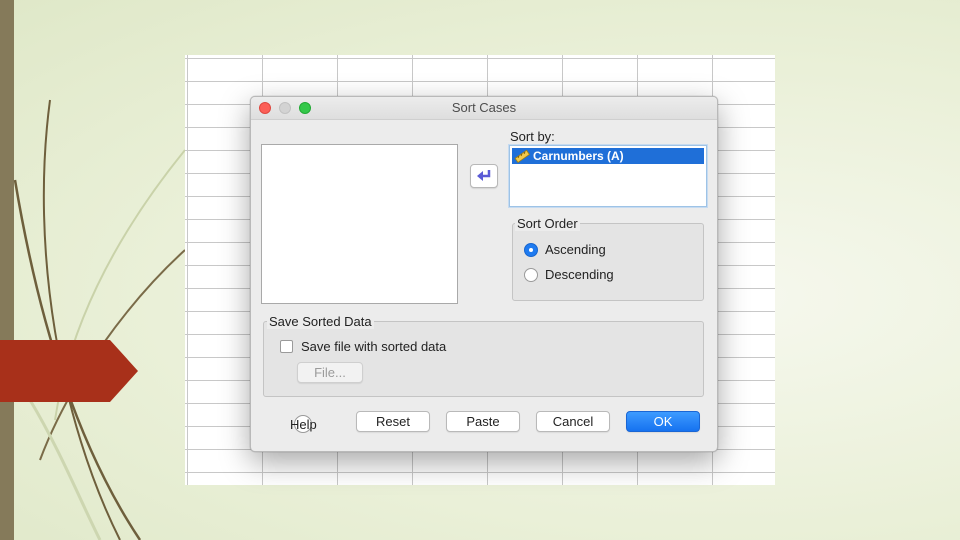  What do you see at coordinates (483, 359) in the screenshot?
I see `save-sorted-data-group` at bounding box center [483, 359].